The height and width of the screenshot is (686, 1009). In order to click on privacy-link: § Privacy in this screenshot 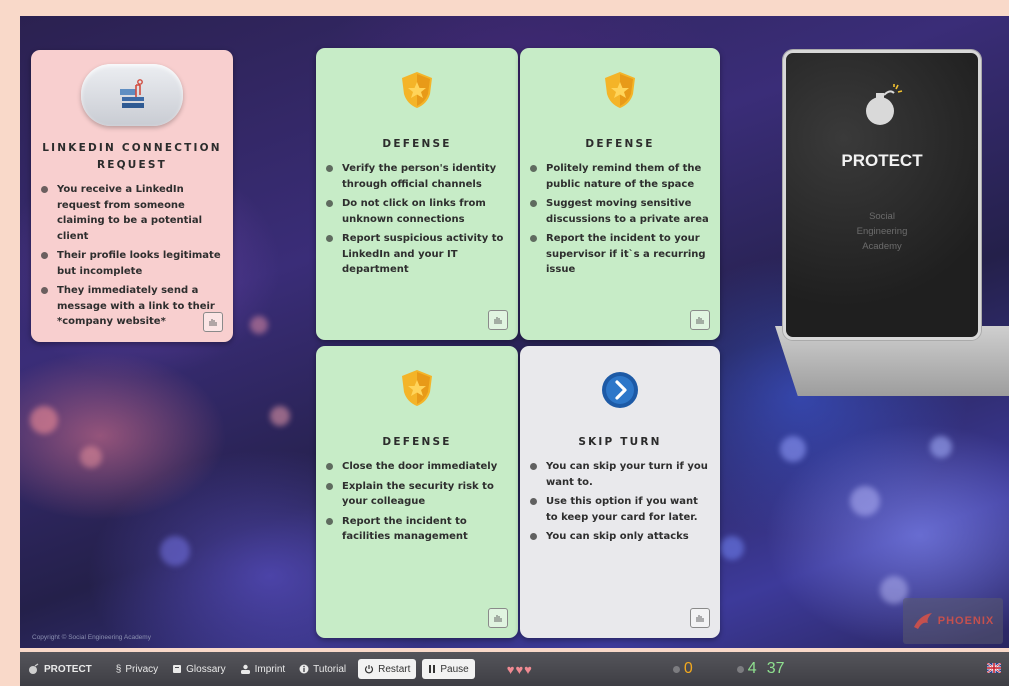, I will do `click(137, 669)`.